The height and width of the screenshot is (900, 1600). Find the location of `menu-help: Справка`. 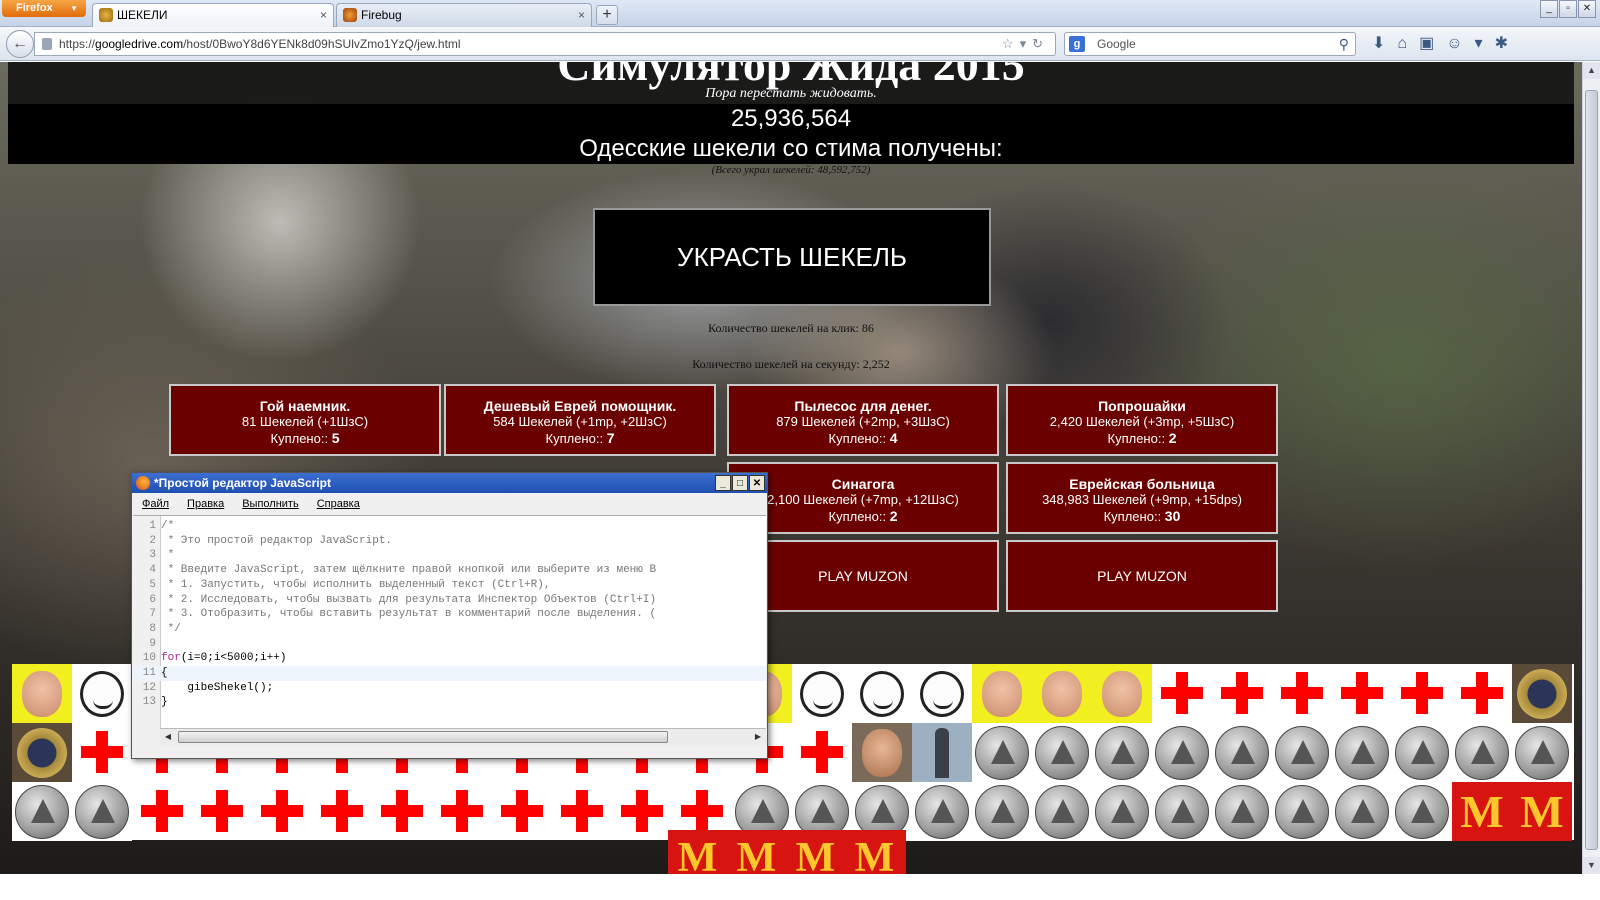

menu-help: Справка is located at coordinates (338, 504).